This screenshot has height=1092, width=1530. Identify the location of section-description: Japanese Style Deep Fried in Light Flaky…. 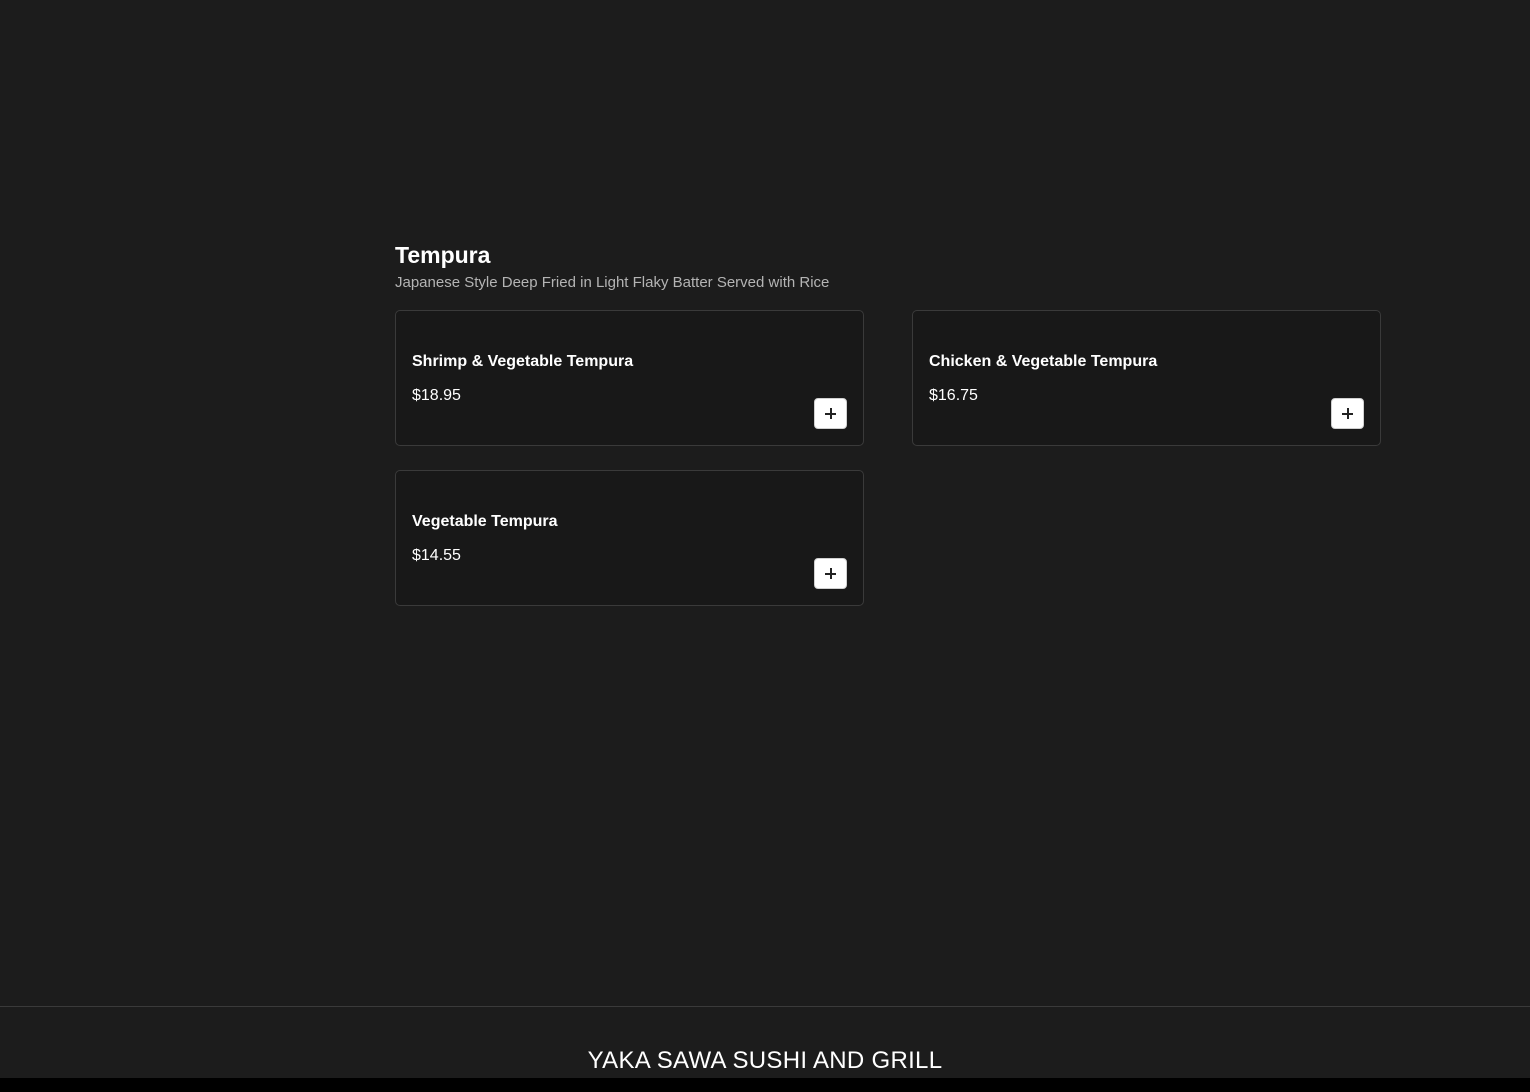
(612, 282).